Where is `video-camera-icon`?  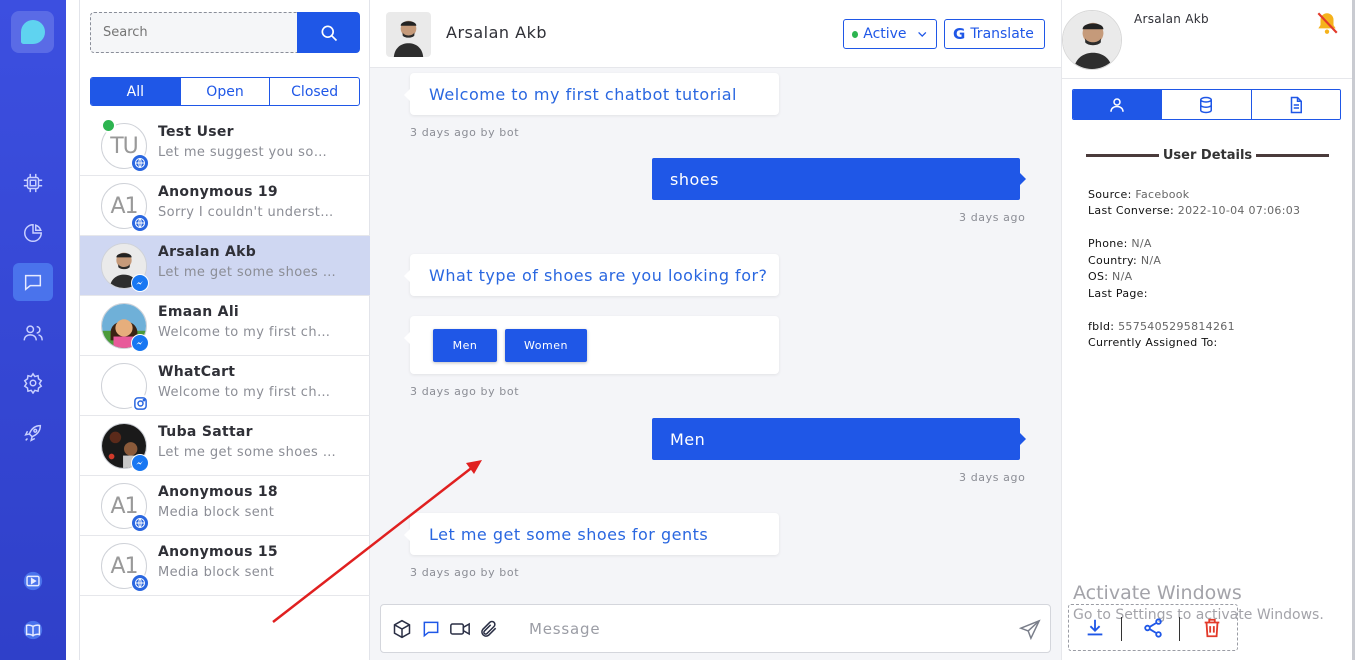
video-camera-icon is located at coordinates (460, 629).